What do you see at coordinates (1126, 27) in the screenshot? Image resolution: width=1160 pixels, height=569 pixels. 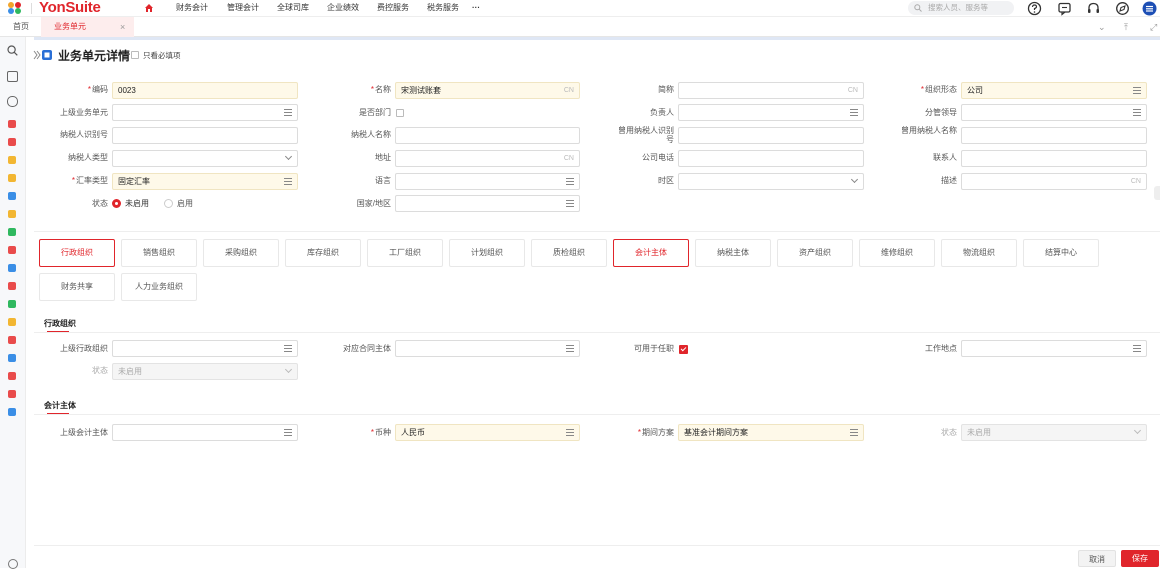 I see `upload-icon: ⤒` at bounding box center [1126, 27].